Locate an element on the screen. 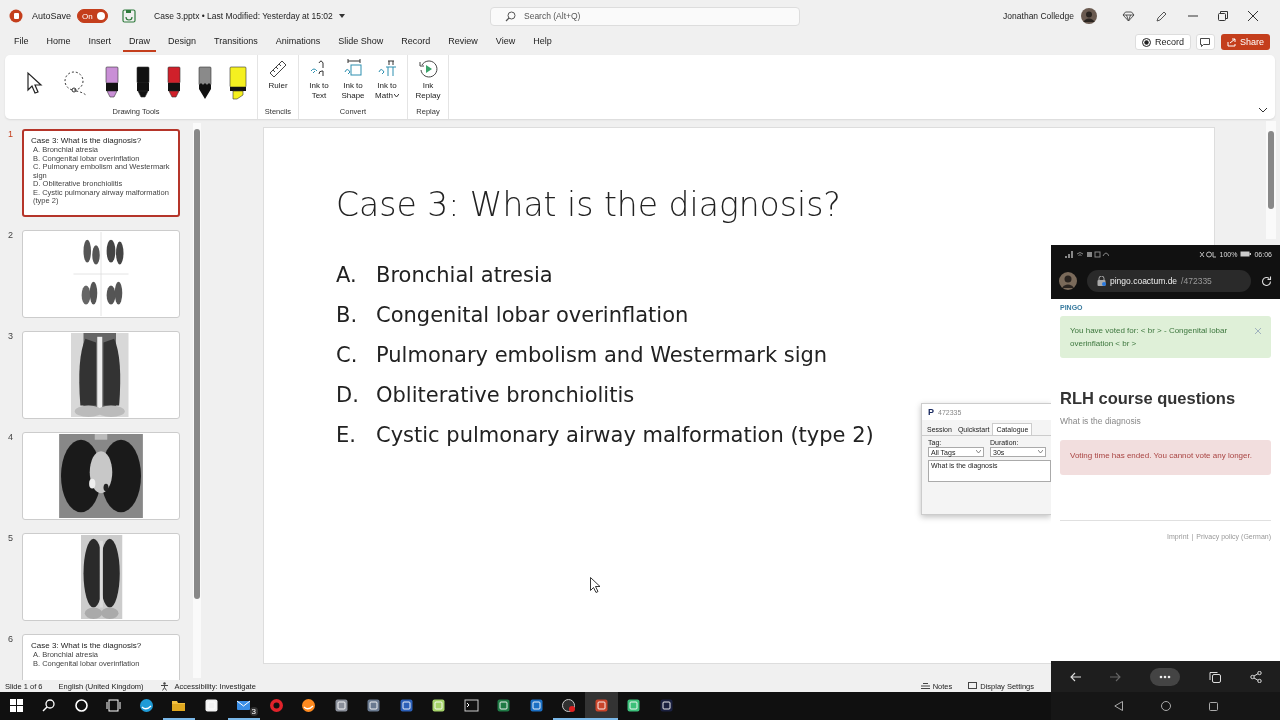 Image resolution: width=1280 pixels, height=720 pixels. tabs-icon is located at coordinates (1214, 676).